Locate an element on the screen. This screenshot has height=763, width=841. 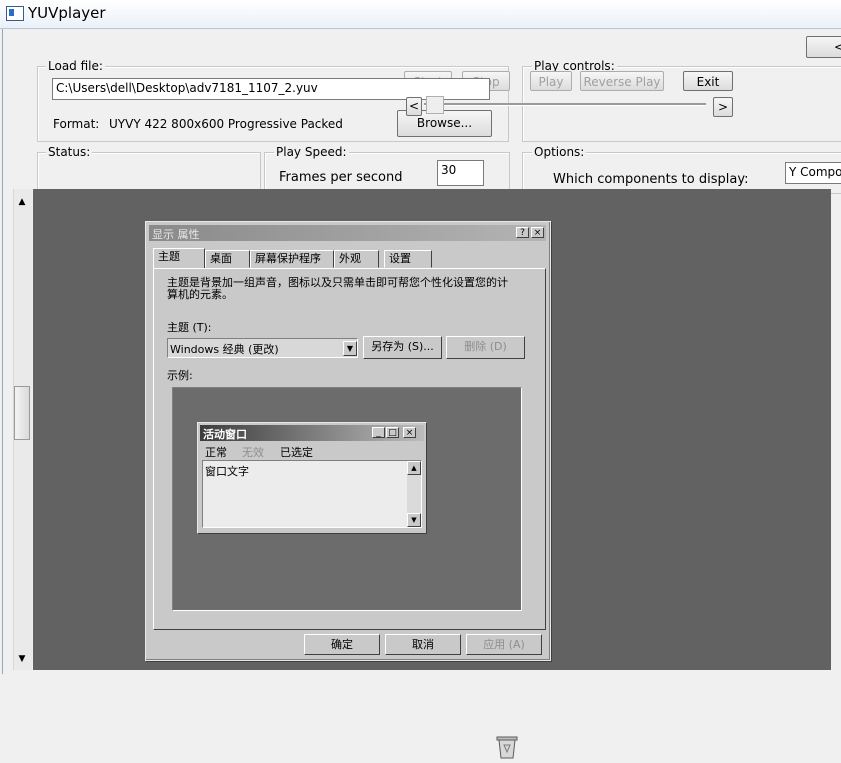
frame-theme-select: Windows 经典 (更改) is located at coordinates (262, 348).